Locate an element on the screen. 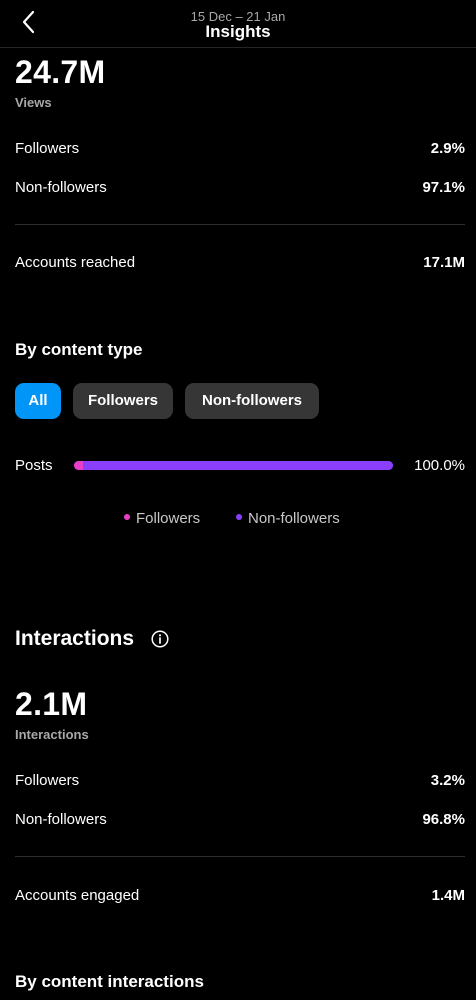 The width and height of the screenshot is (476, 1000). accounts-reached-row: Accounts reached 17.1M is located at coordinates (240, 264).